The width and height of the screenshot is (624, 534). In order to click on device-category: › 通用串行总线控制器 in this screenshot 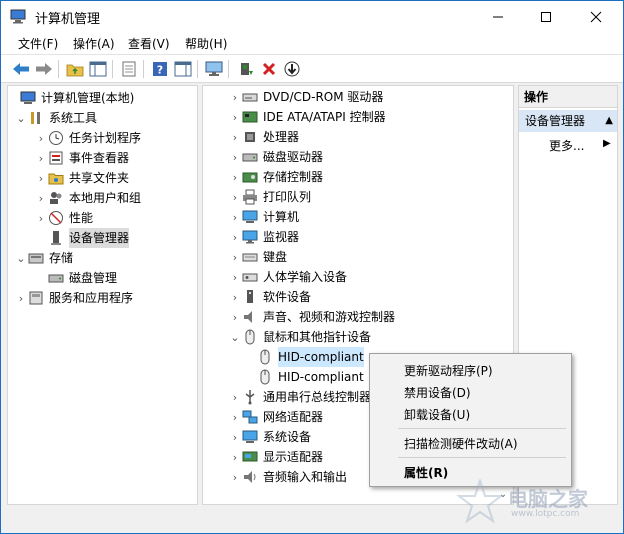, I will do `click(299, 397)`.